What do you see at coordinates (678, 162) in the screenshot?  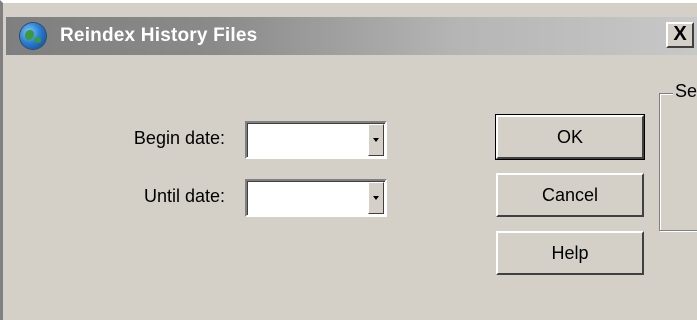 I see `settings-groupbox` at bounding box center [678, 162].